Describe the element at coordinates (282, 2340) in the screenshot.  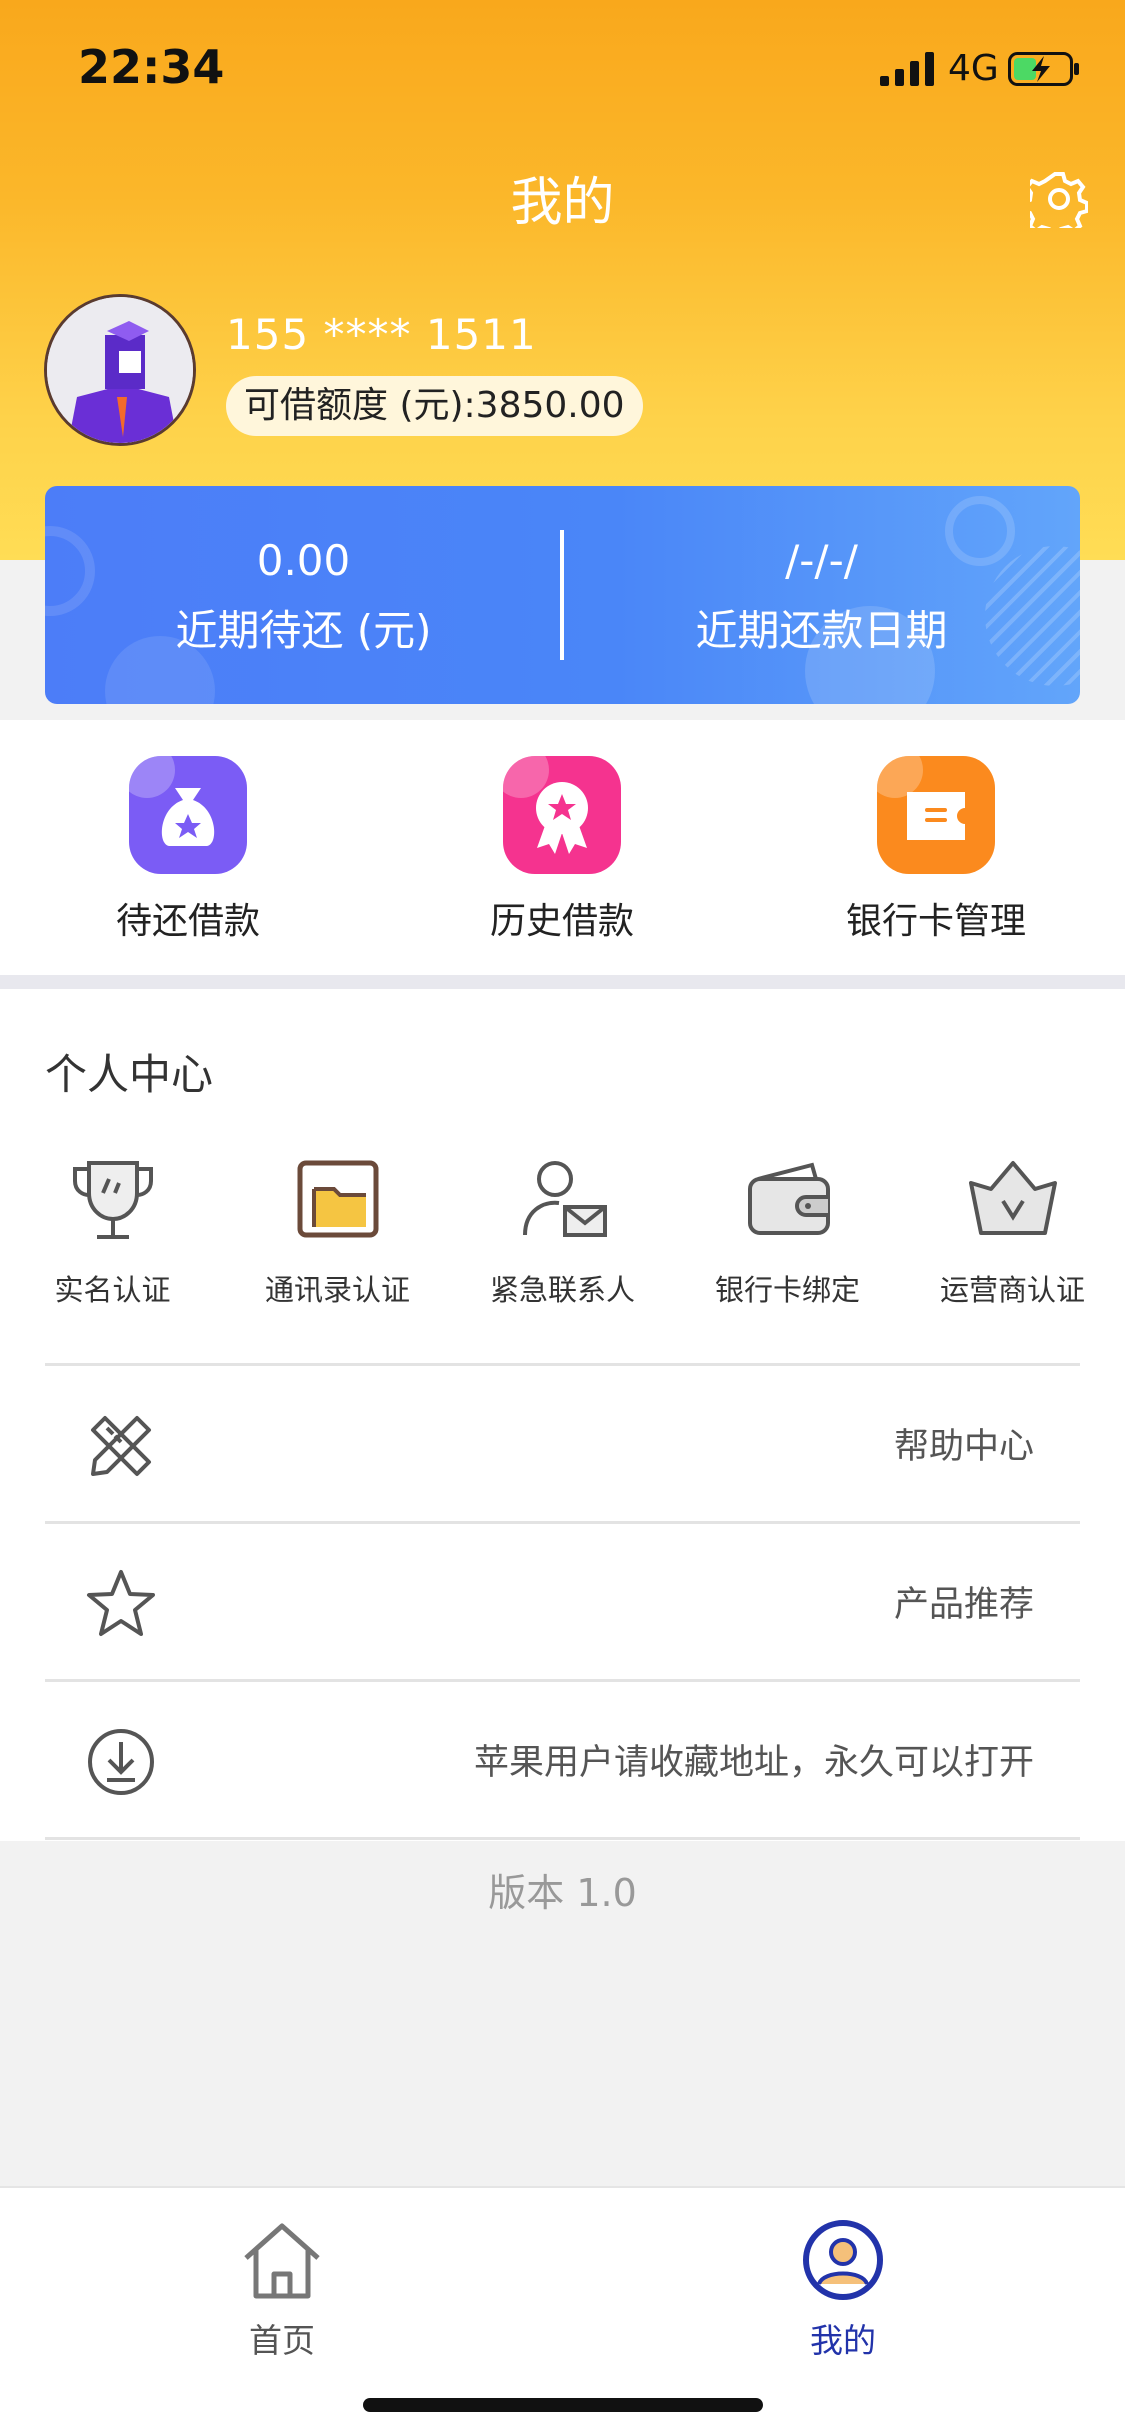
I see `tab-label: 首页` at that location.